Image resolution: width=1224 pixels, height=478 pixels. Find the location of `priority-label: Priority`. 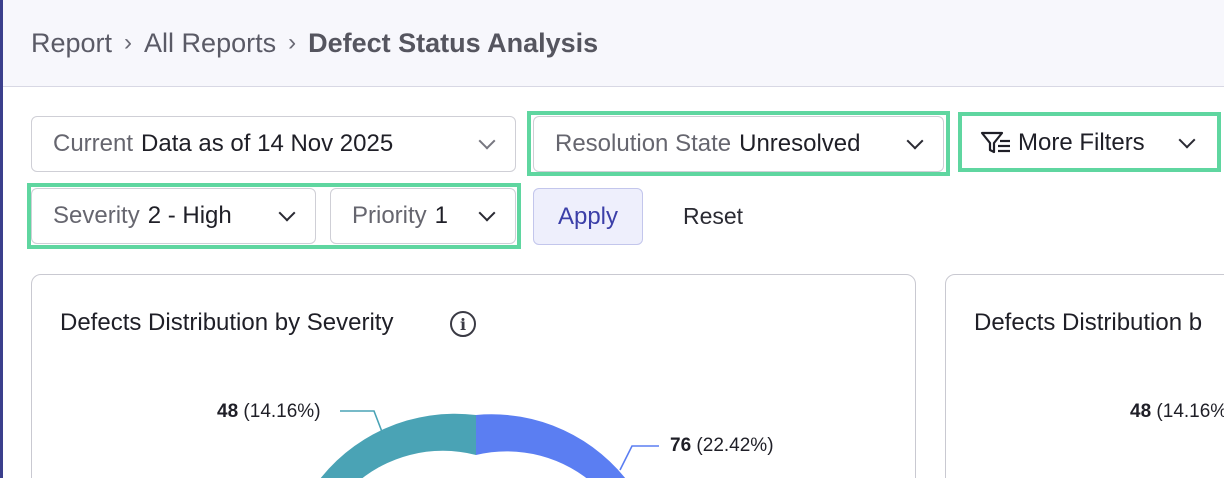

priority-label: Priority is located at coordinates (389, 215).